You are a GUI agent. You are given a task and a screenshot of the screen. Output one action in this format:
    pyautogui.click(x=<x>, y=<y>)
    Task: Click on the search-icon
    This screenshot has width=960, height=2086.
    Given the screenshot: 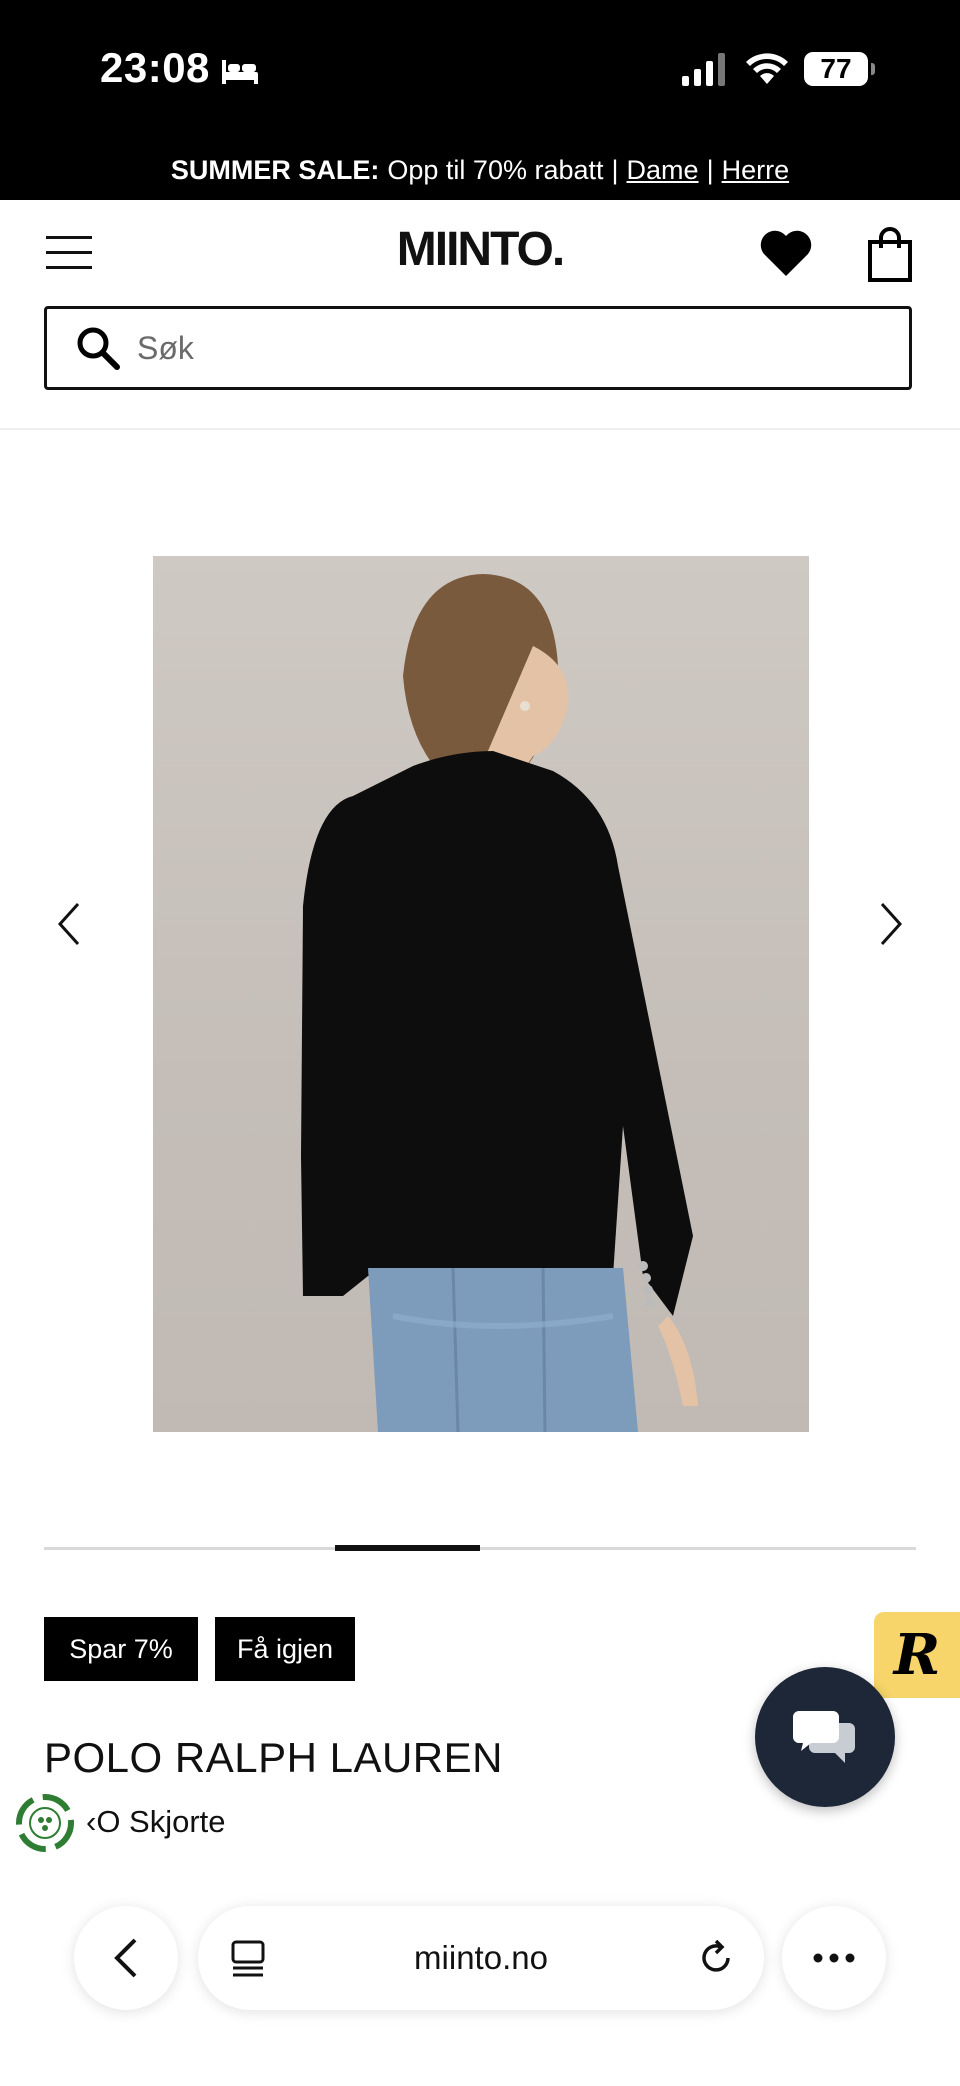 What is the action you would take?
    pyautogui.click(x=98, y=348)
    